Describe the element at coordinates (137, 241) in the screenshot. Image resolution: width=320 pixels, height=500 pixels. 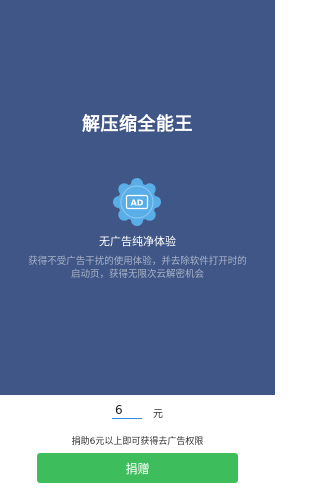
I see `feature-title: 无广告纯净体验` at that location.